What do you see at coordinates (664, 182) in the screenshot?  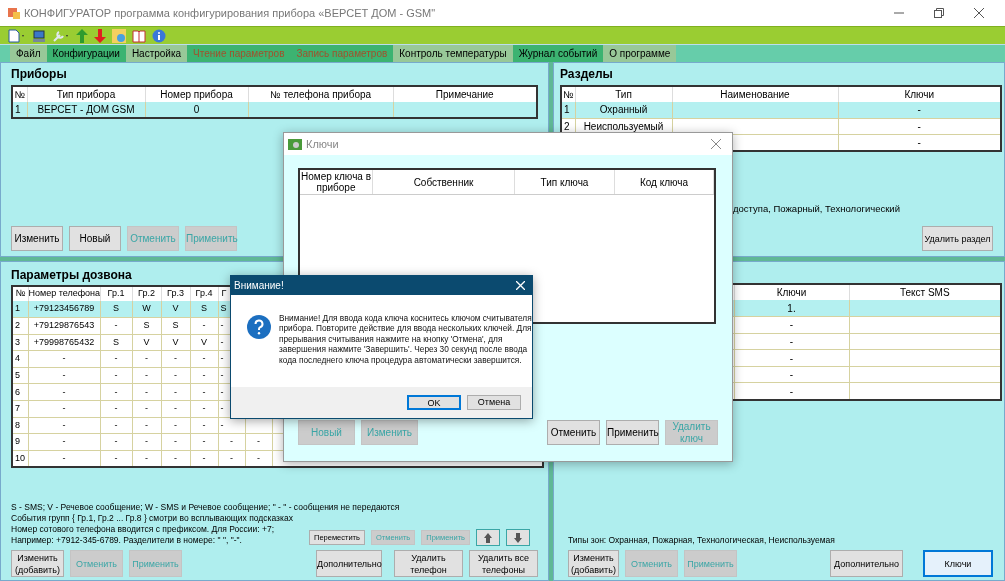 I see `column-header: Код ключа` at bounding box center [664, 182].